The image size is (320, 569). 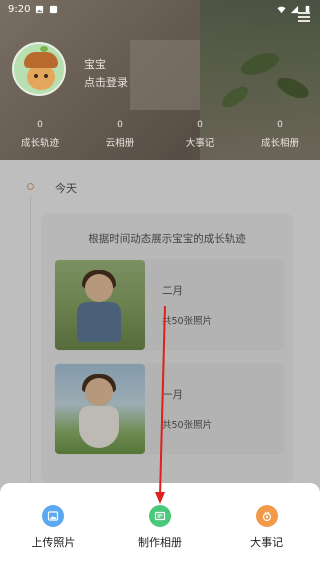 I want to click on stat-label: 云相册, so click(x=120, y=143).